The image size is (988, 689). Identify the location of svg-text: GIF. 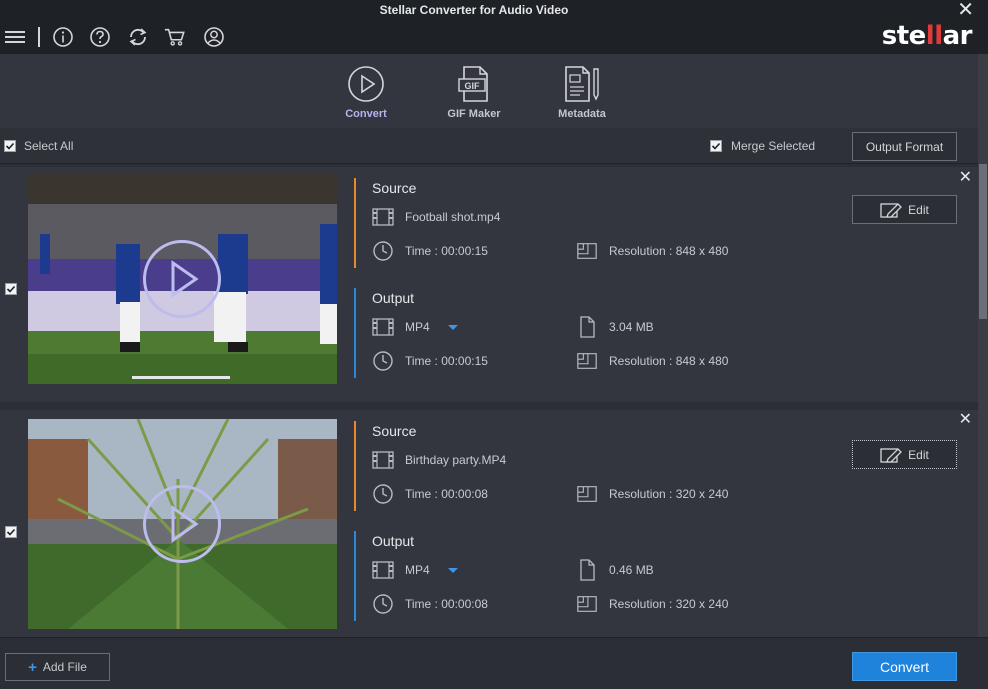
(473, 86).